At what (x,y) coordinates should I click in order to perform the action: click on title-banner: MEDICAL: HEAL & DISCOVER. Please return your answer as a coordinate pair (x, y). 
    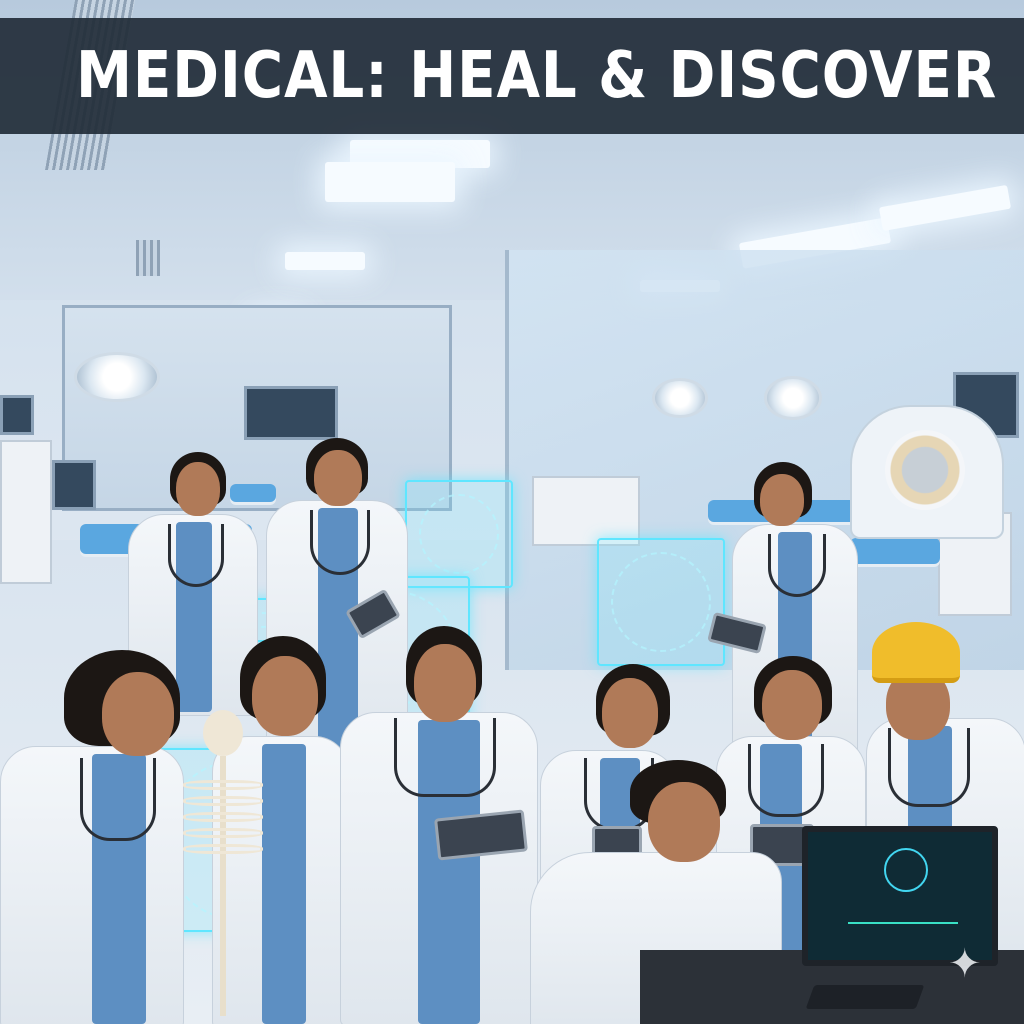
    Looking at the image, I should click on (512, 76).